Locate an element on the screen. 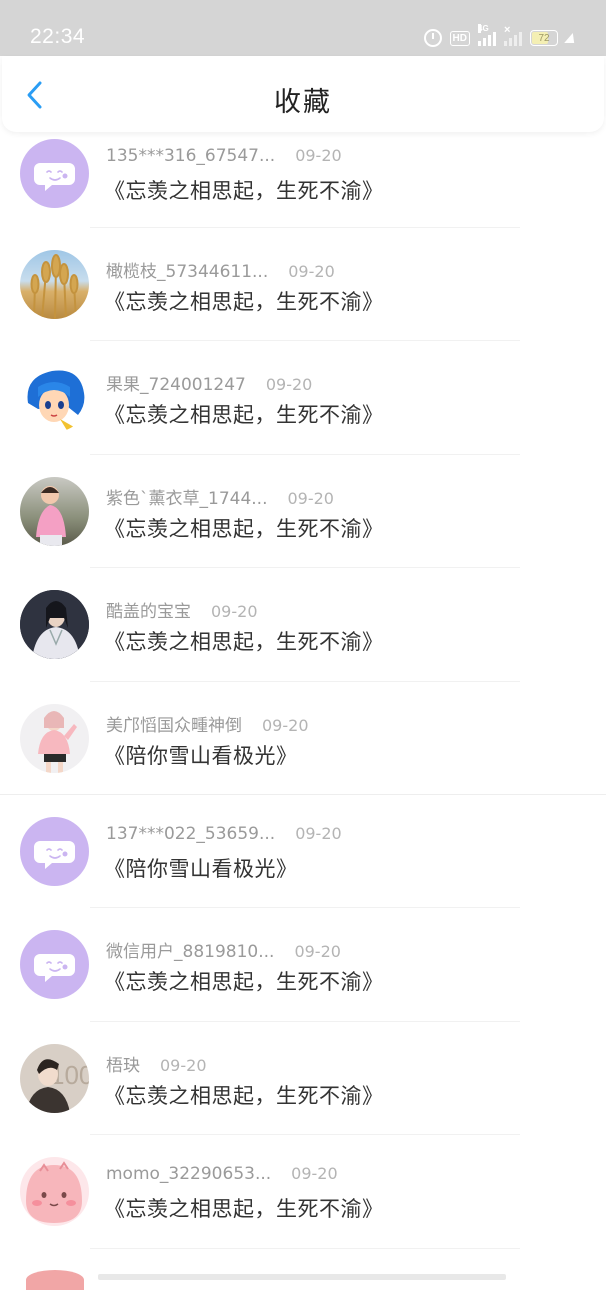  header: 收藏 is located at coordinates (303, 94).